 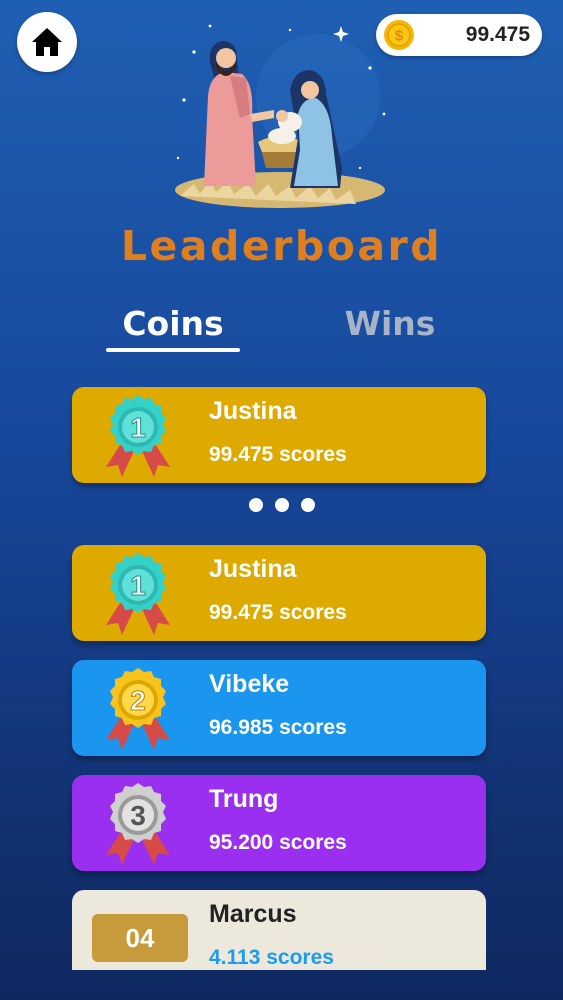 I want to click on player-score: 4.113 scores, so click(x=271, y=957).